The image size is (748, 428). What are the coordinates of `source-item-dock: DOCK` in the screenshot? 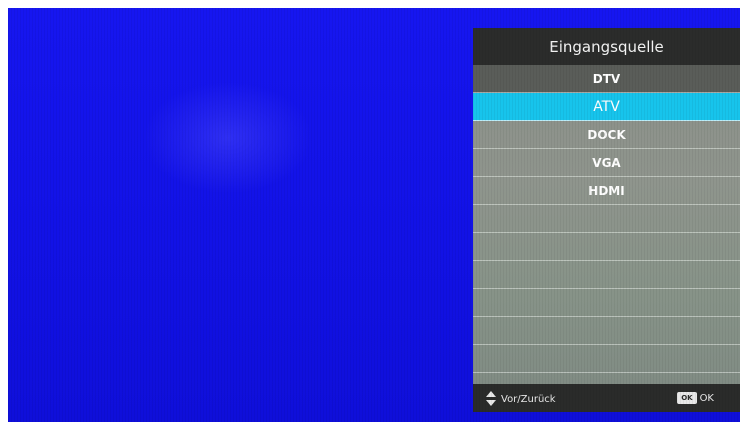 It's located at (606, 135).